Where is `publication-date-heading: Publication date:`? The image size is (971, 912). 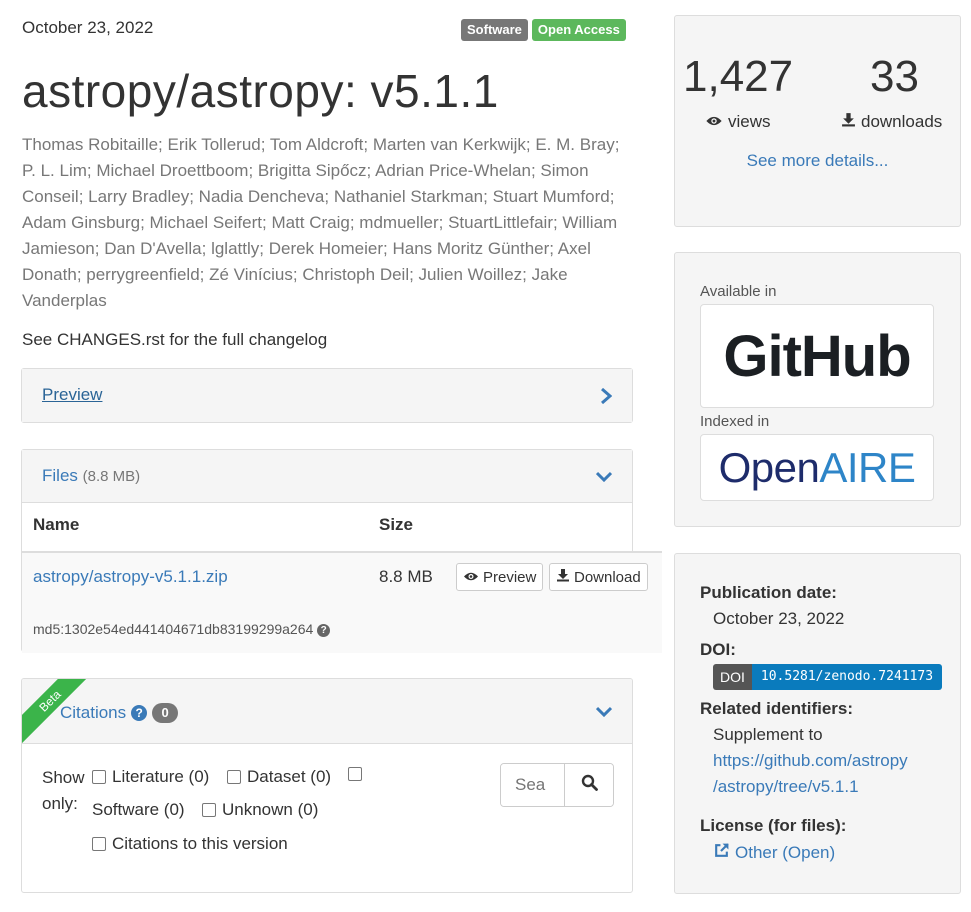
publication-date-heading: Publication date: is located at coordinates (768, 592).